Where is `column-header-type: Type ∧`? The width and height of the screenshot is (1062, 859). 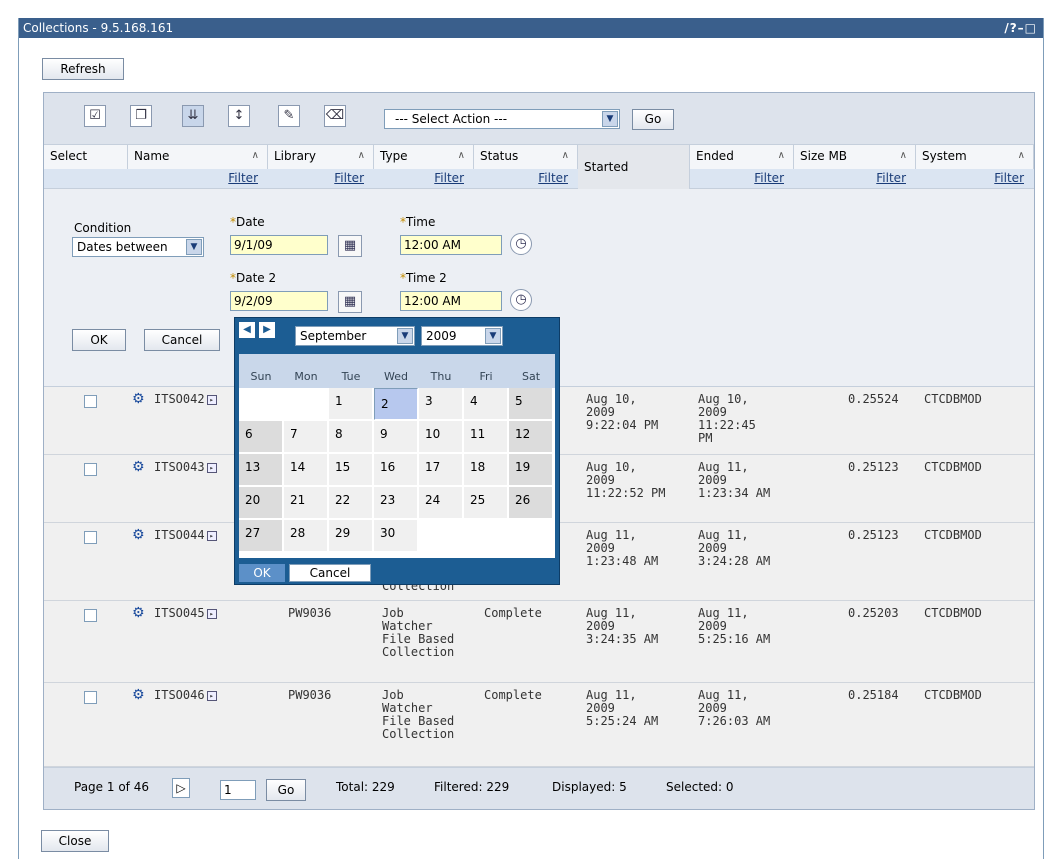 column-header-type: Type ∧ is located at coordinates (424, 157).